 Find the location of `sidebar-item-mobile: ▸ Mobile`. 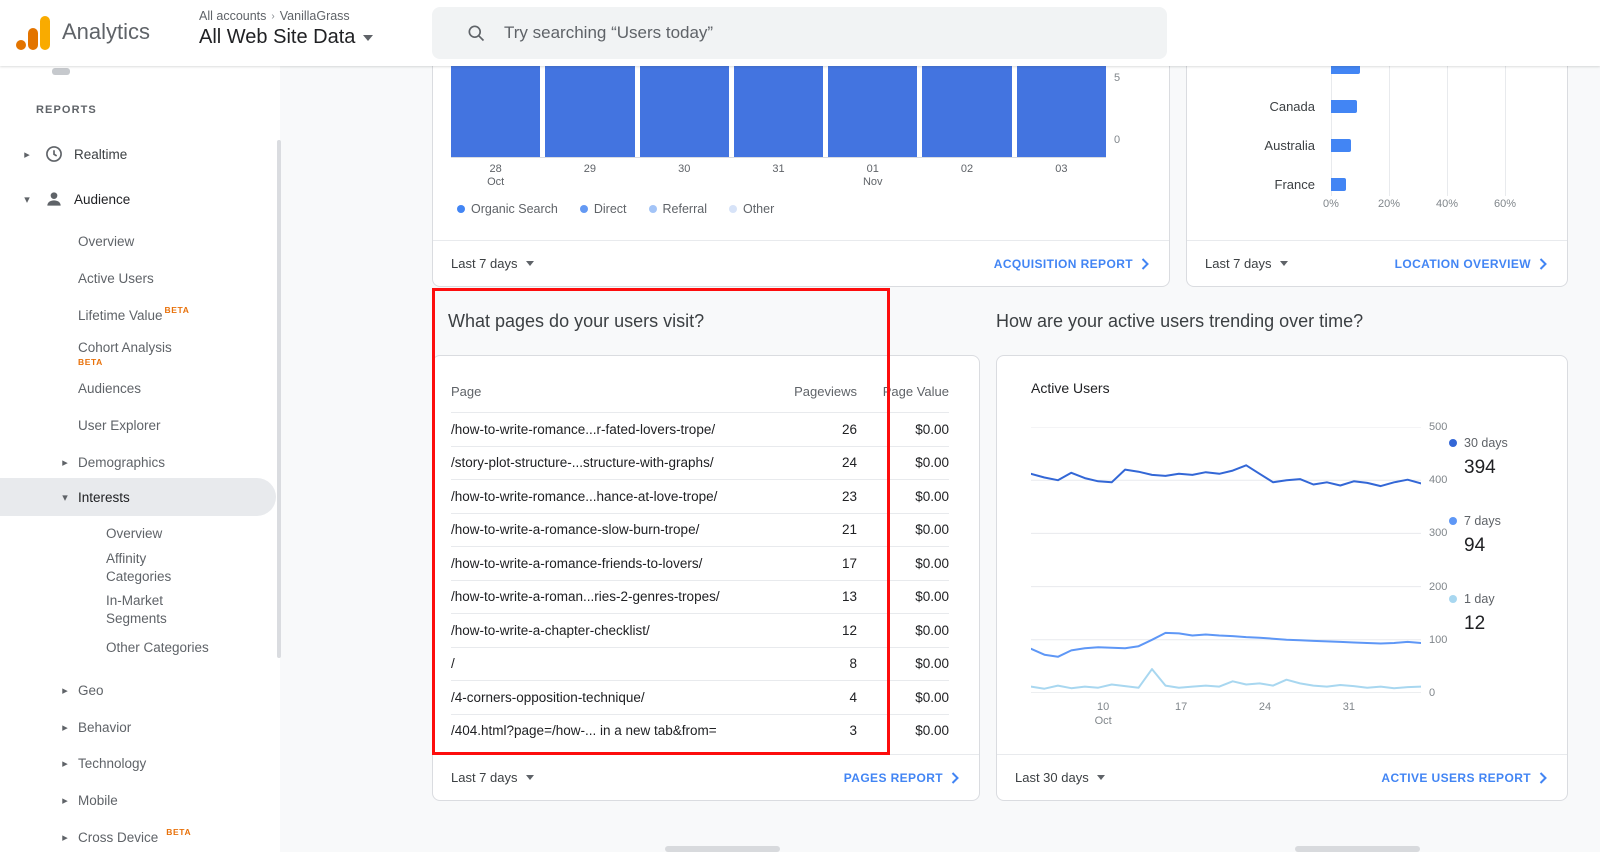

sidebar-item-mobile: ▸ Mobile is located at coordinates (140, 800).